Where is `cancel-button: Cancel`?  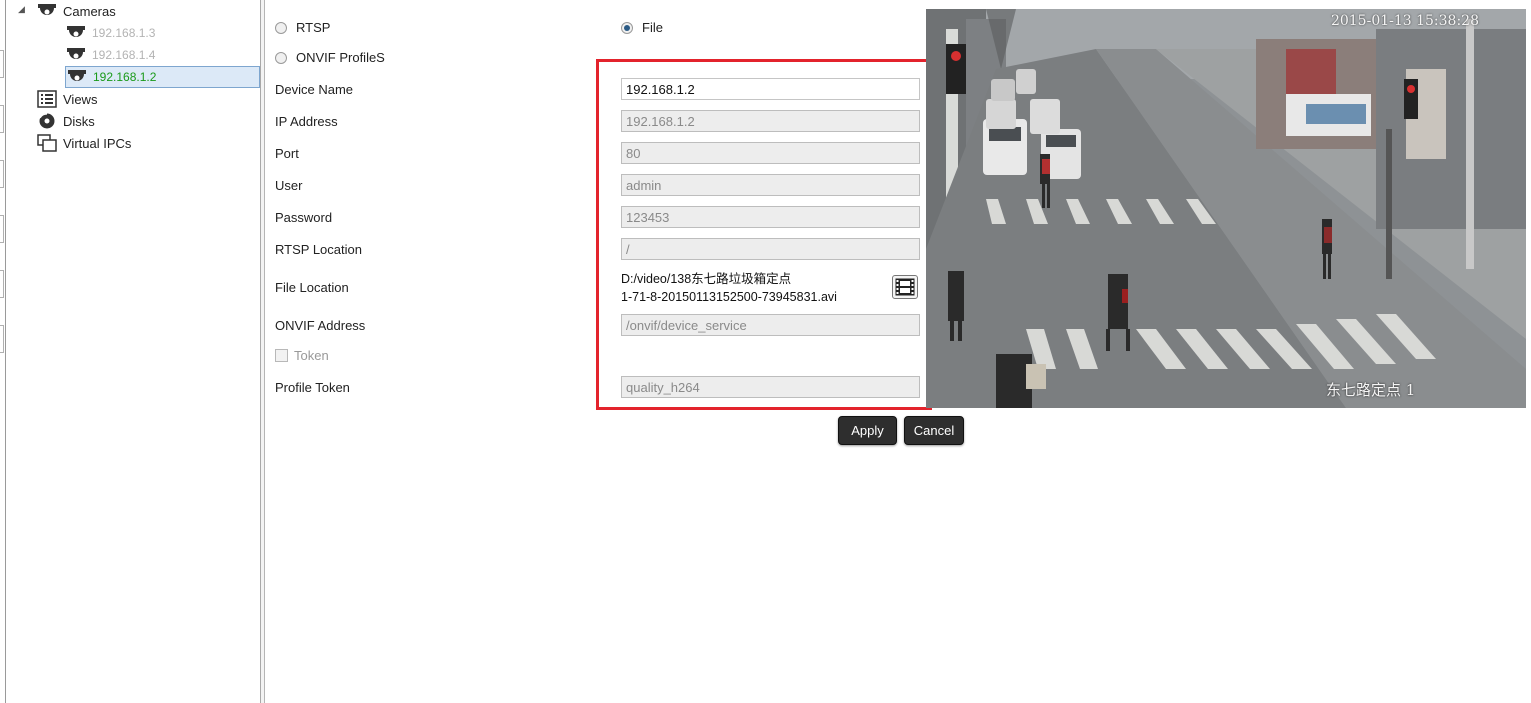
cancel-button: Cancel is located at coordinates (934, 430).